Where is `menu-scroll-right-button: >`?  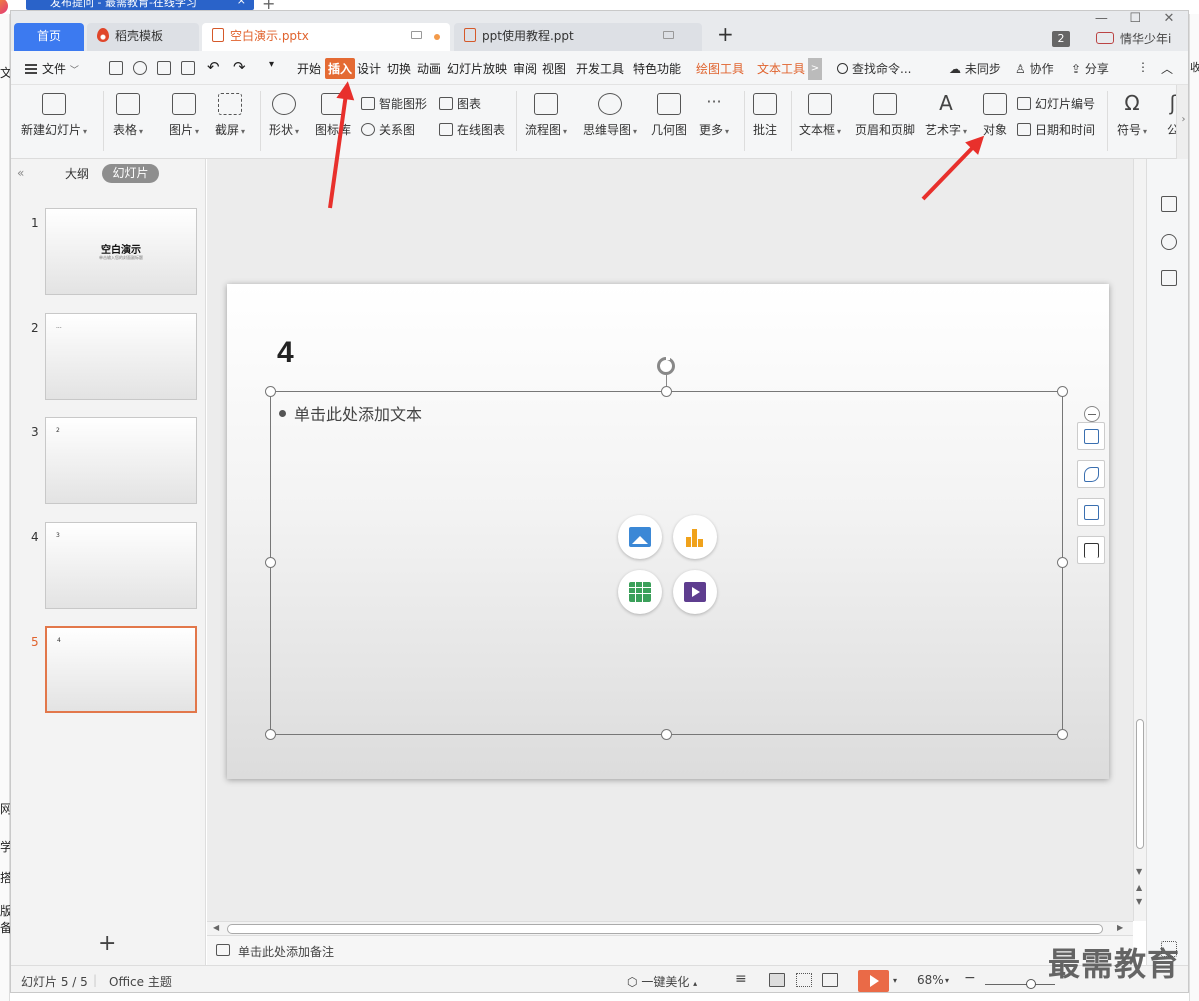
menu-scroll-right-button: > is located at coordinates (815, 69).